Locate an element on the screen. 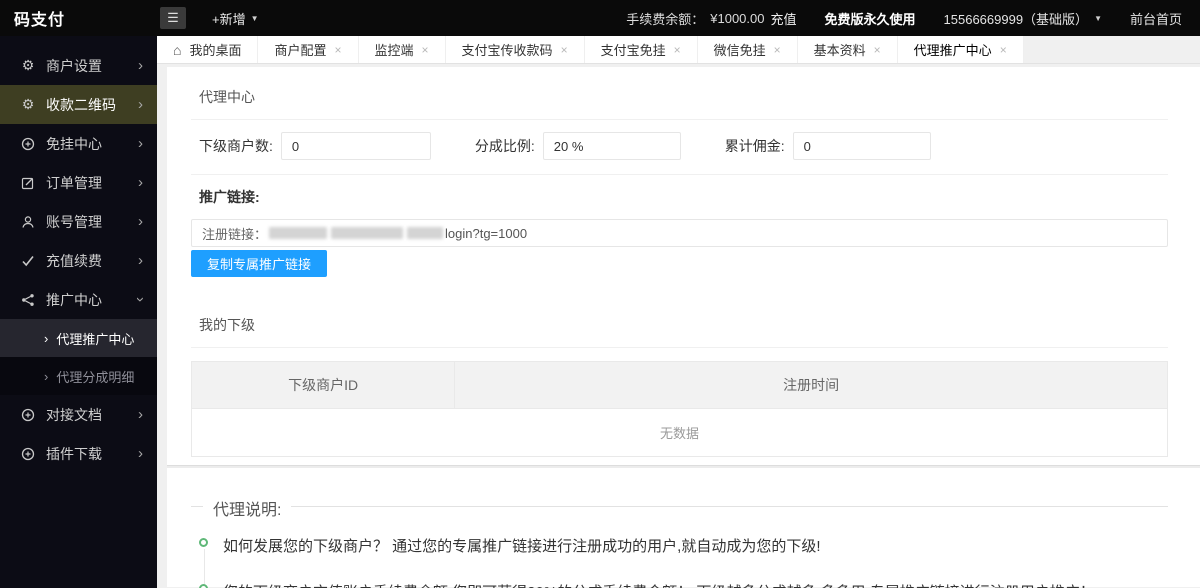  sidebar-submenu: › 代理推广中心 › 代理分成明细 is located at coordinates (78, 357).